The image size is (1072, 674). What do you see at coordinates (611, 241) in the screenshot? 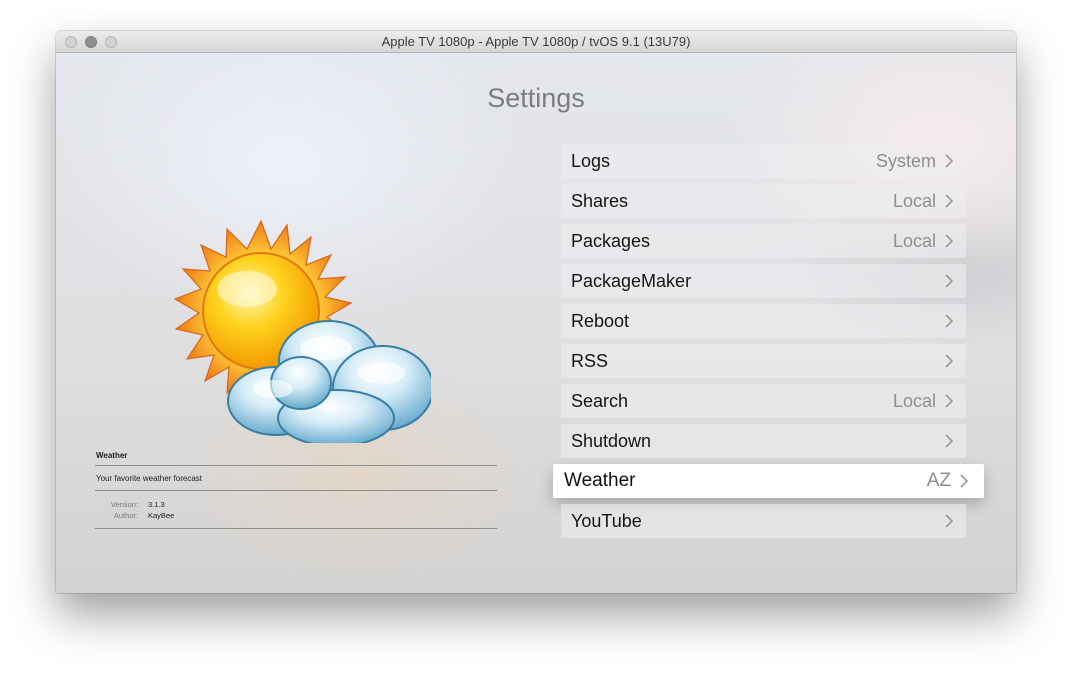
I see `menu-item-label: Packages` at bounding box center [611, 241].